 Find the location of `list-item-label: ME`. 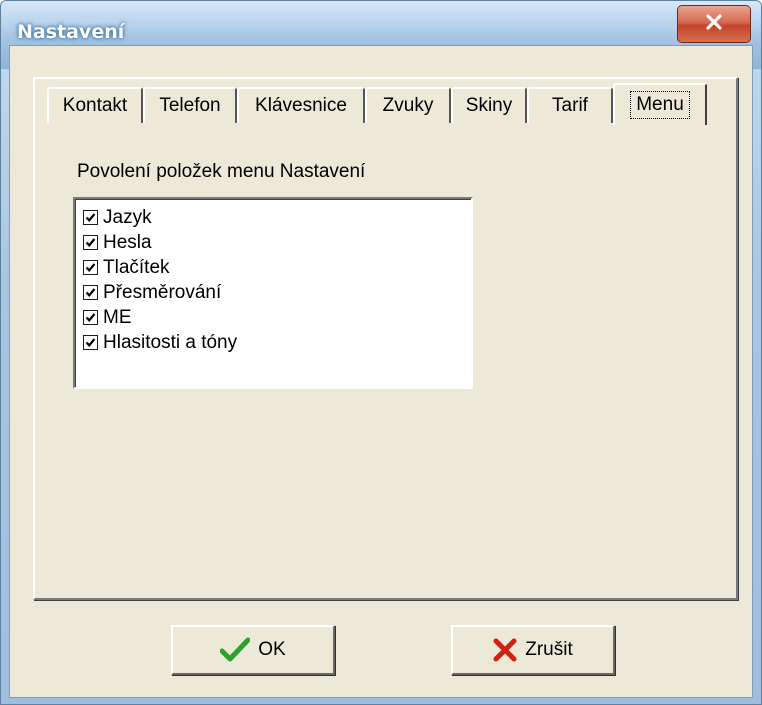

list-item-label: ME is located at coordinates (117, 317).